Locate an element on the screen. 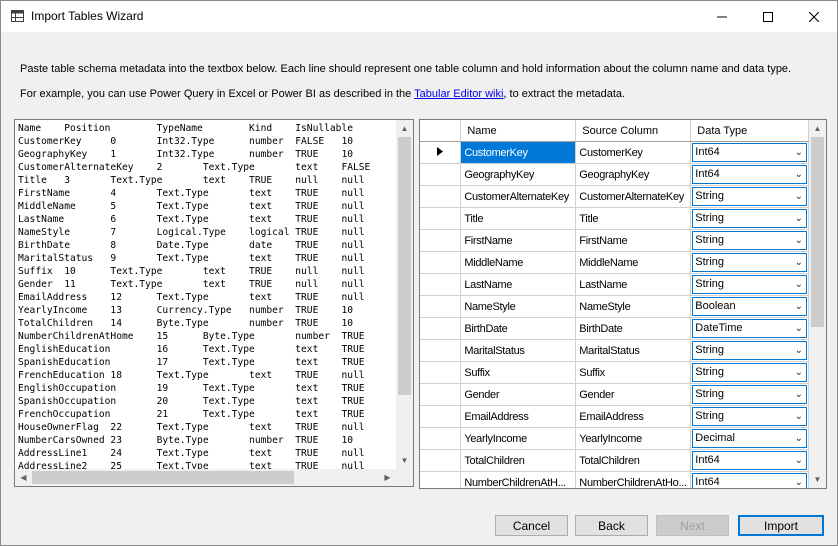  cell-source-column: MiddleName is located at coordinates (633, 262).